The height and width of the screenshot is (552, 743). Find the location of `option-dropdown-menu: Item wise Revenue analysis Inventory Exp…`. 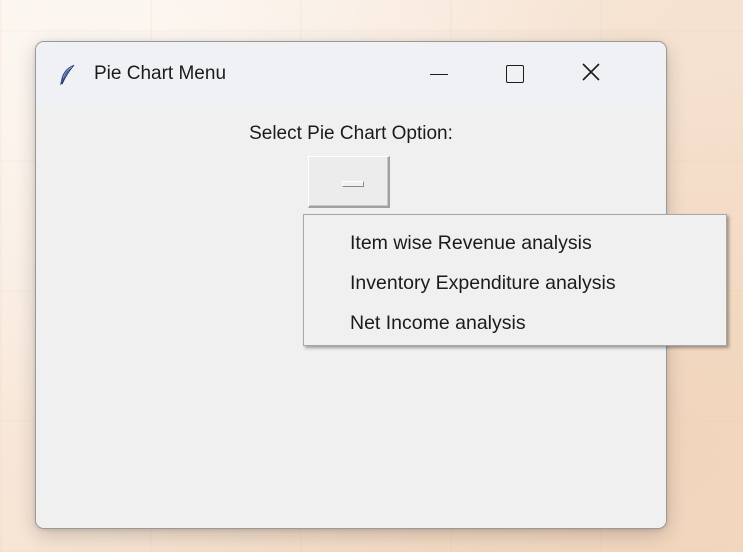

option-dropdown-menu: Item wise Revenue analysis Inventory Exp… is located at coordinates (515, 280).